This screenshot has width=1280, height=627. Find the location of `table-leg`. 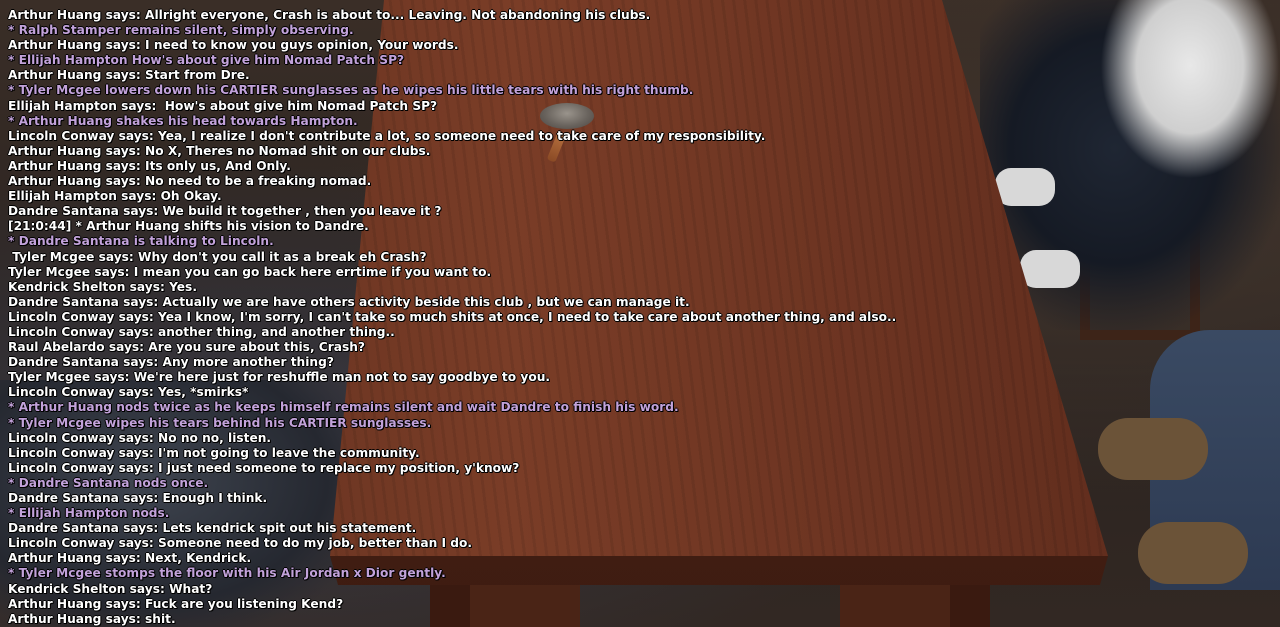

table-leg is located at coordinates (970, 606).